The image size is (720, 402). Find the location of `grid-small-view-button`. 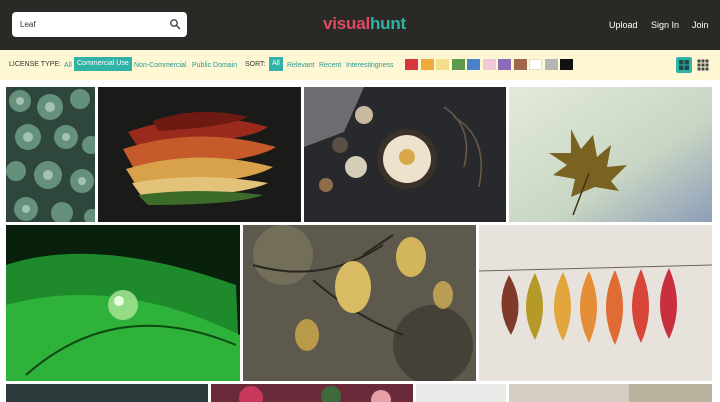

grid-small-view-button is located at coordinates (703, 65).